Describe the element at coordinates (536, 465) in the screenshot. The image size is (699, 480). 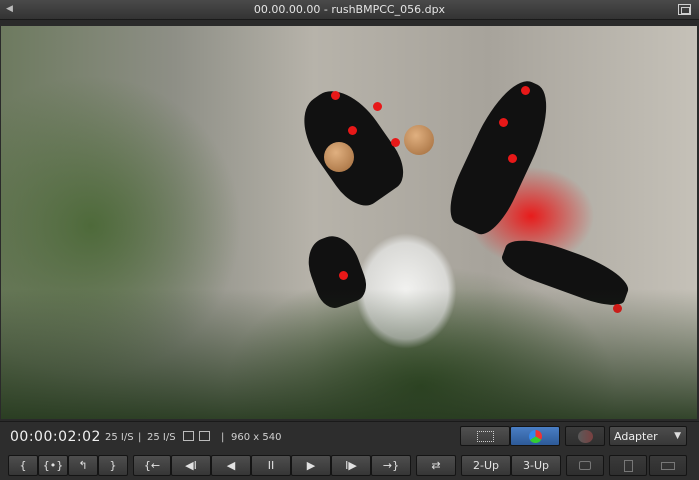
I see `three-up-button: 3-Up` at that location.